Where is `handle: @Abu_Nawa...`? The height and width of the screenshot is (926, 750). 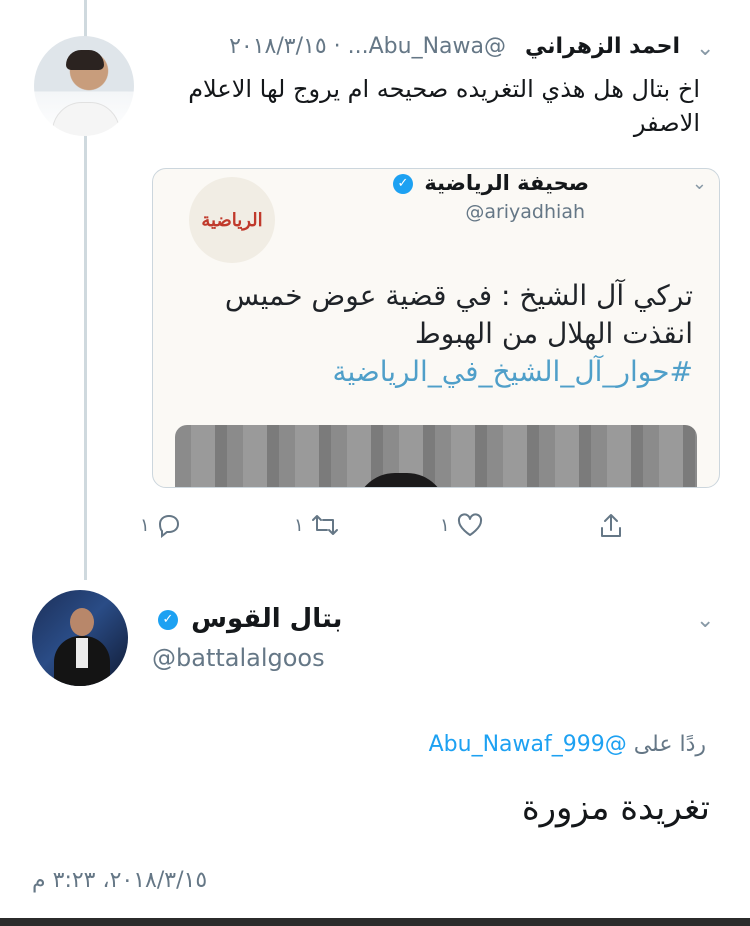
handle: @Abu_Nawa... is located at coordinates (427, 46).